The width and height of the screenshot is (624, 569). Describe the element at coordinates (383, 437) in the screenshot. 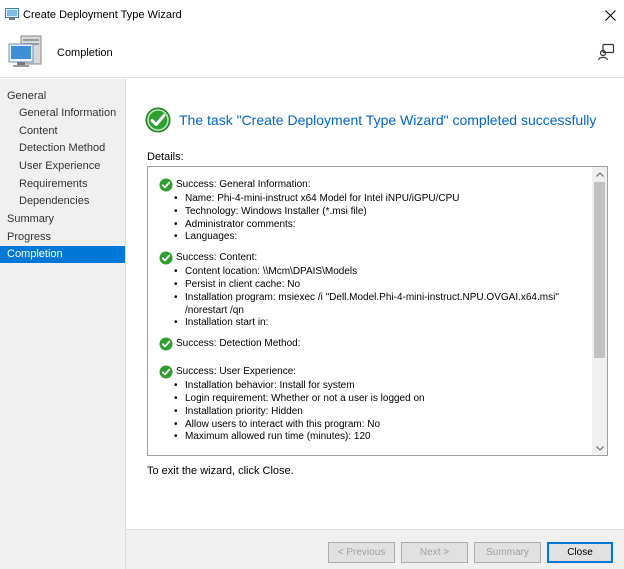

I see `detail-item: Maximum allowed run time (minutes): 120` at that location.